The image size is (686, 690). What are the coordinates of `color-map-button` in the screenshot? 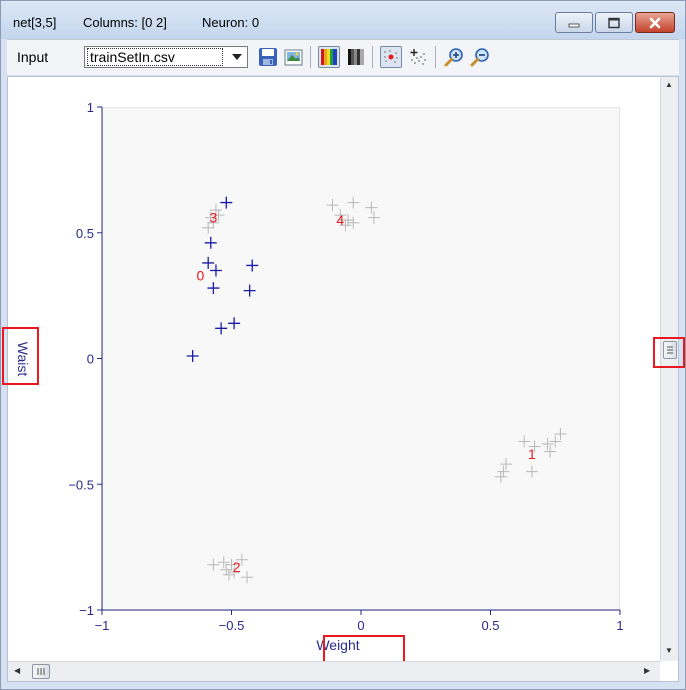 It's located at (329, 57).